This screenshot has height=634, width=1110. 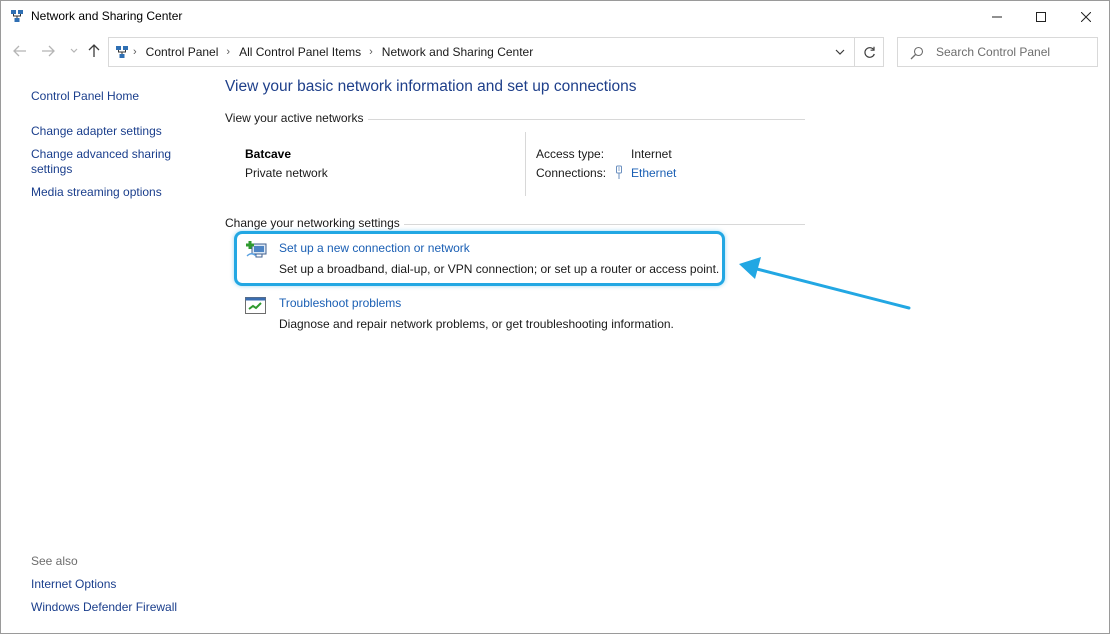 I want to click on troubleshoot-problems-link: Troubleshoot problems, so click(x=340, y=303).